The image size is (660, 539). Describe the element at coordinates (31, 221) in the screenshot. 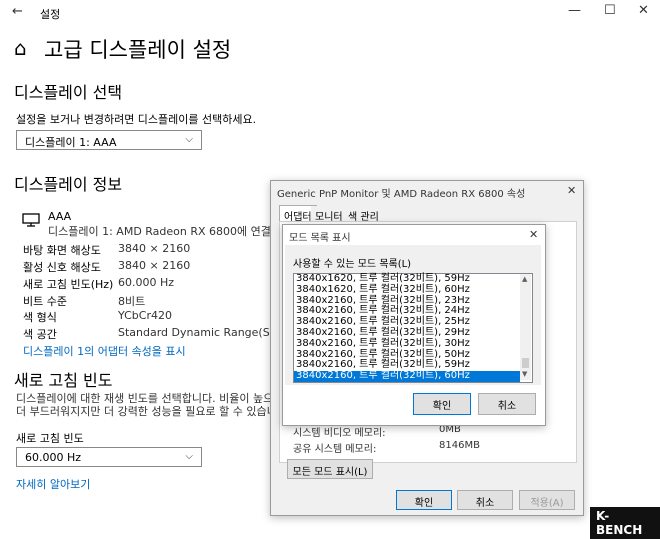

I see `monitor-icon` at that location.